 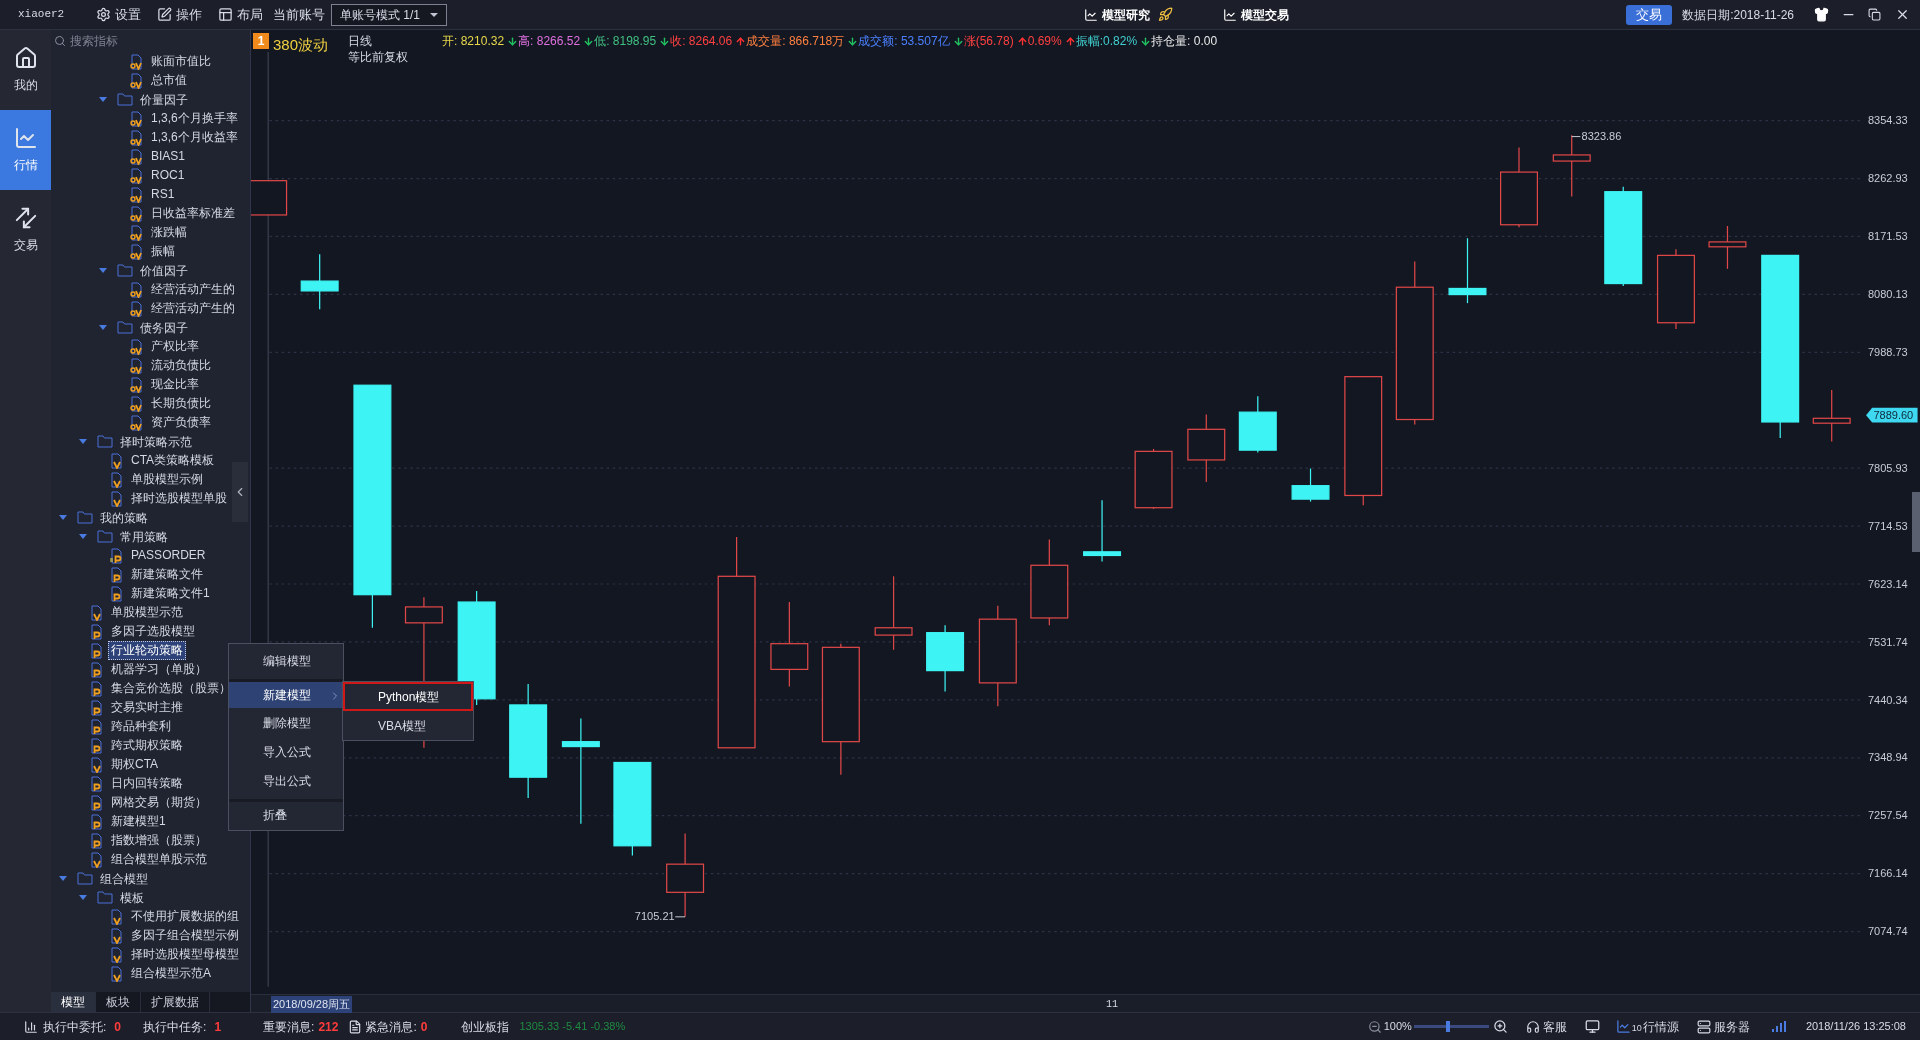 What do you see at coordinates (175, 346) in the screenshot?
I see `tree-item: 产权比率` at bounding box center [175, 346].